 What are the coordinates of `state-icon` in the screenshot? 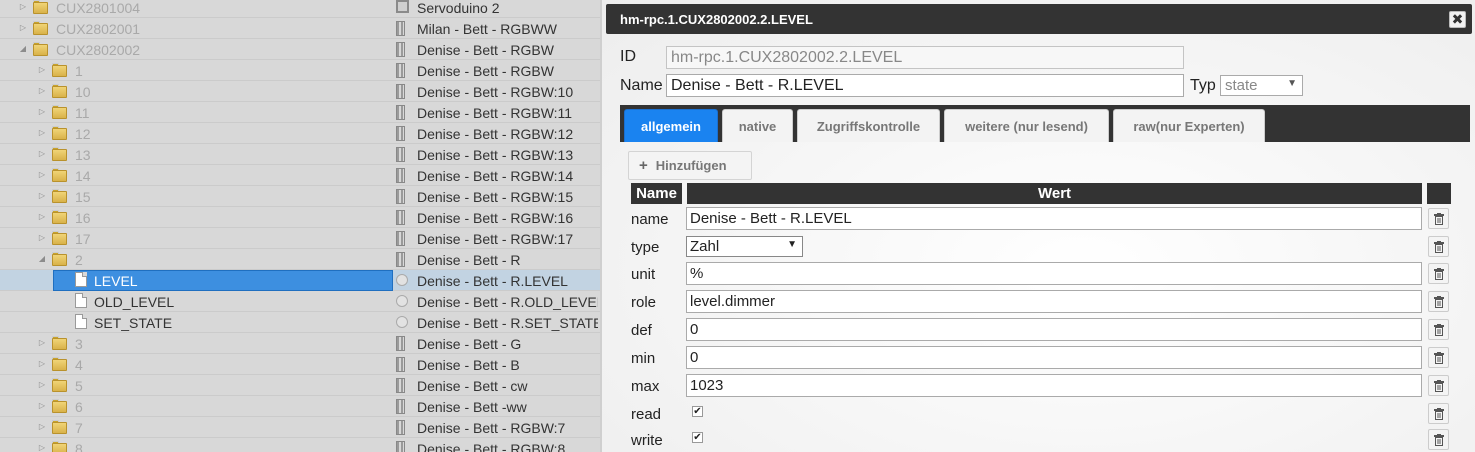 It's located at (402, 322).